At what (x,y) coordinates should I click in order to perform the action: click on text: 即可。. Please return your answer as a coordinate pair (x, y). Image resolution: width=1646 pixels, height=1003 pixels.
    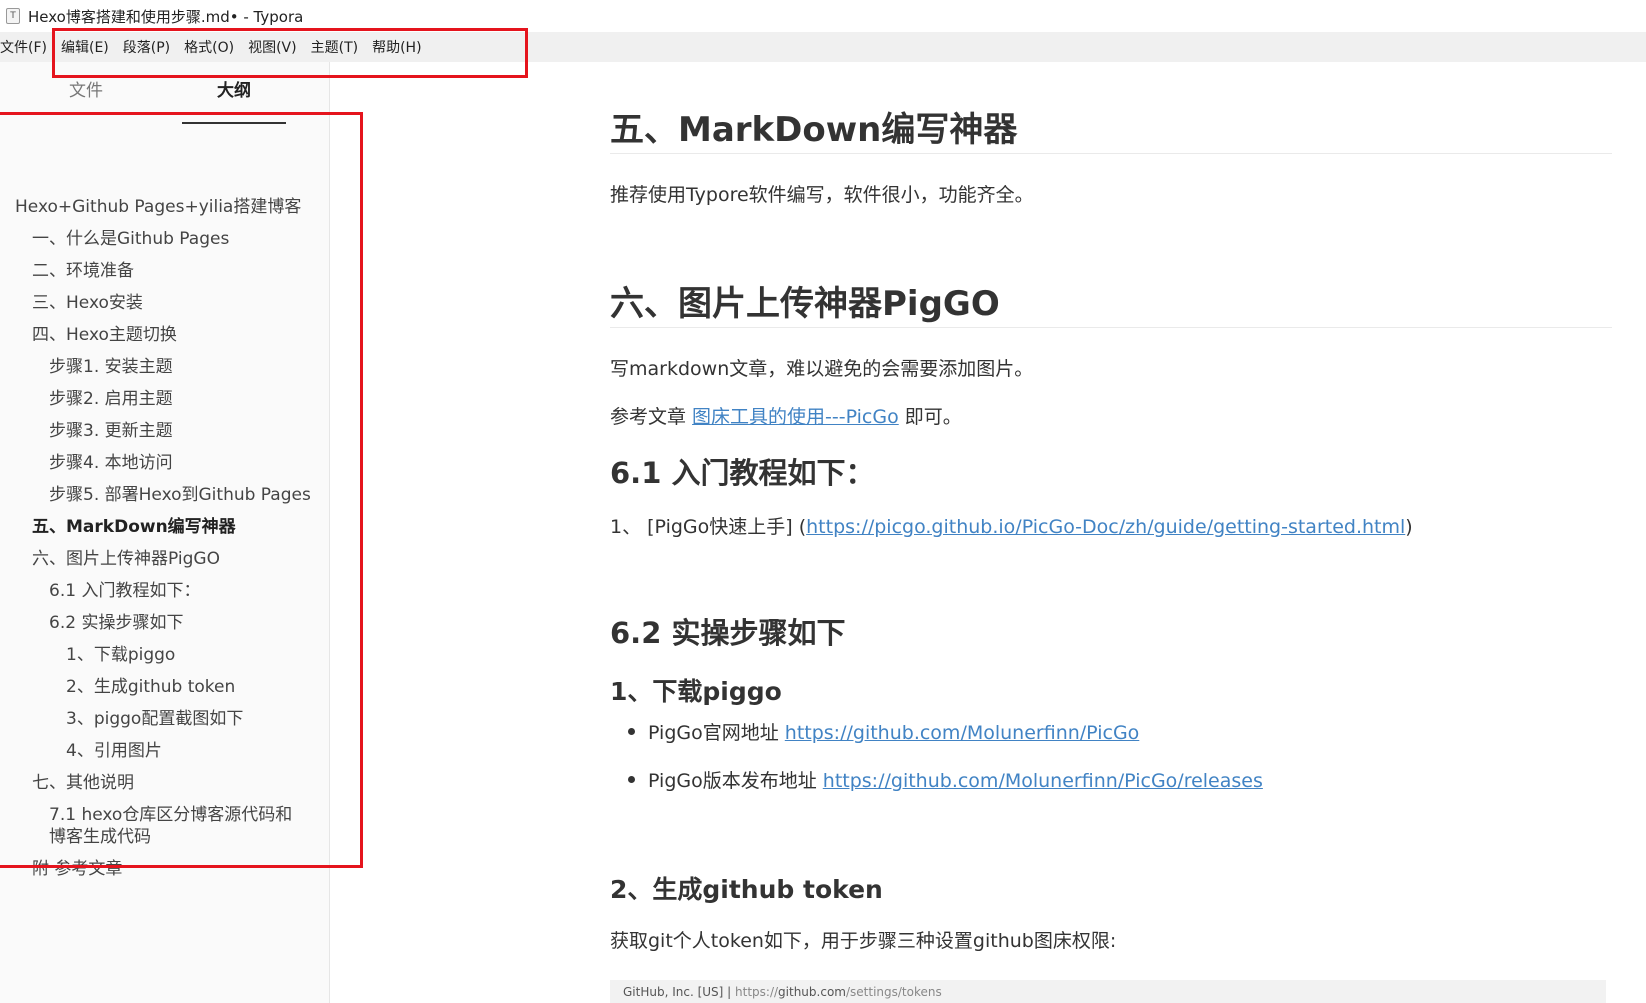
    Looking at the image, I should click on (930, 417).